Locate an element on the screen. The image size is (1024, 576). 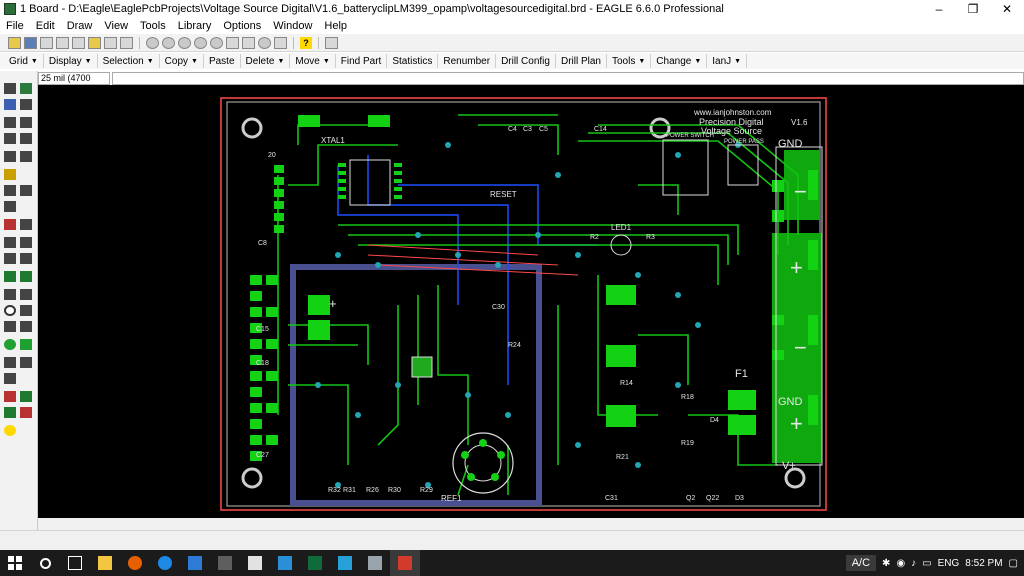
language-indicator: ENG is located at coordinates (949, 563).